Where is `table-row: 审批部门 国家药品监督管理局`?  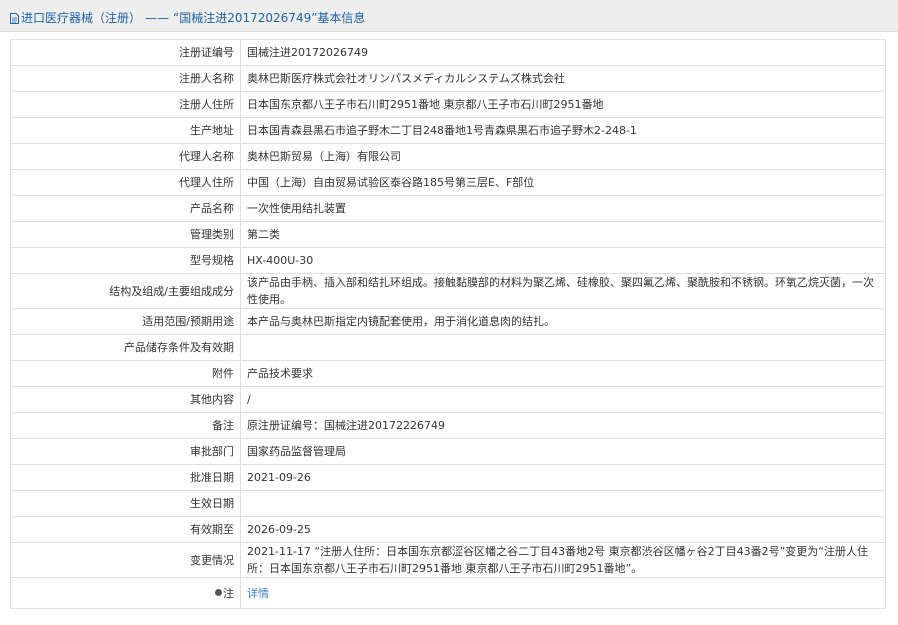 table-row: 审批部门 国家药品监督管理局 is located at coordinates (448, 451).